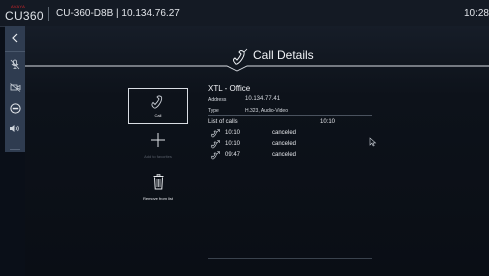 This screenshot has height=276, width=489. Describe the element at coordinates (118, 13) in the screenshot. I see `device-info: CU-360-D8B | 10.134.76.27` at that location.